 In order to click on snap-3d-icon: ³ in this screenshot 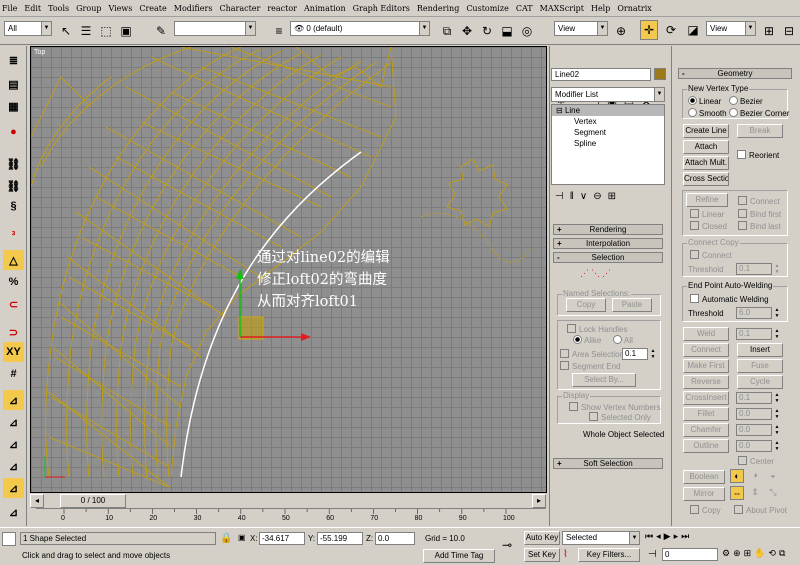, I will do `click(13, 236)`.